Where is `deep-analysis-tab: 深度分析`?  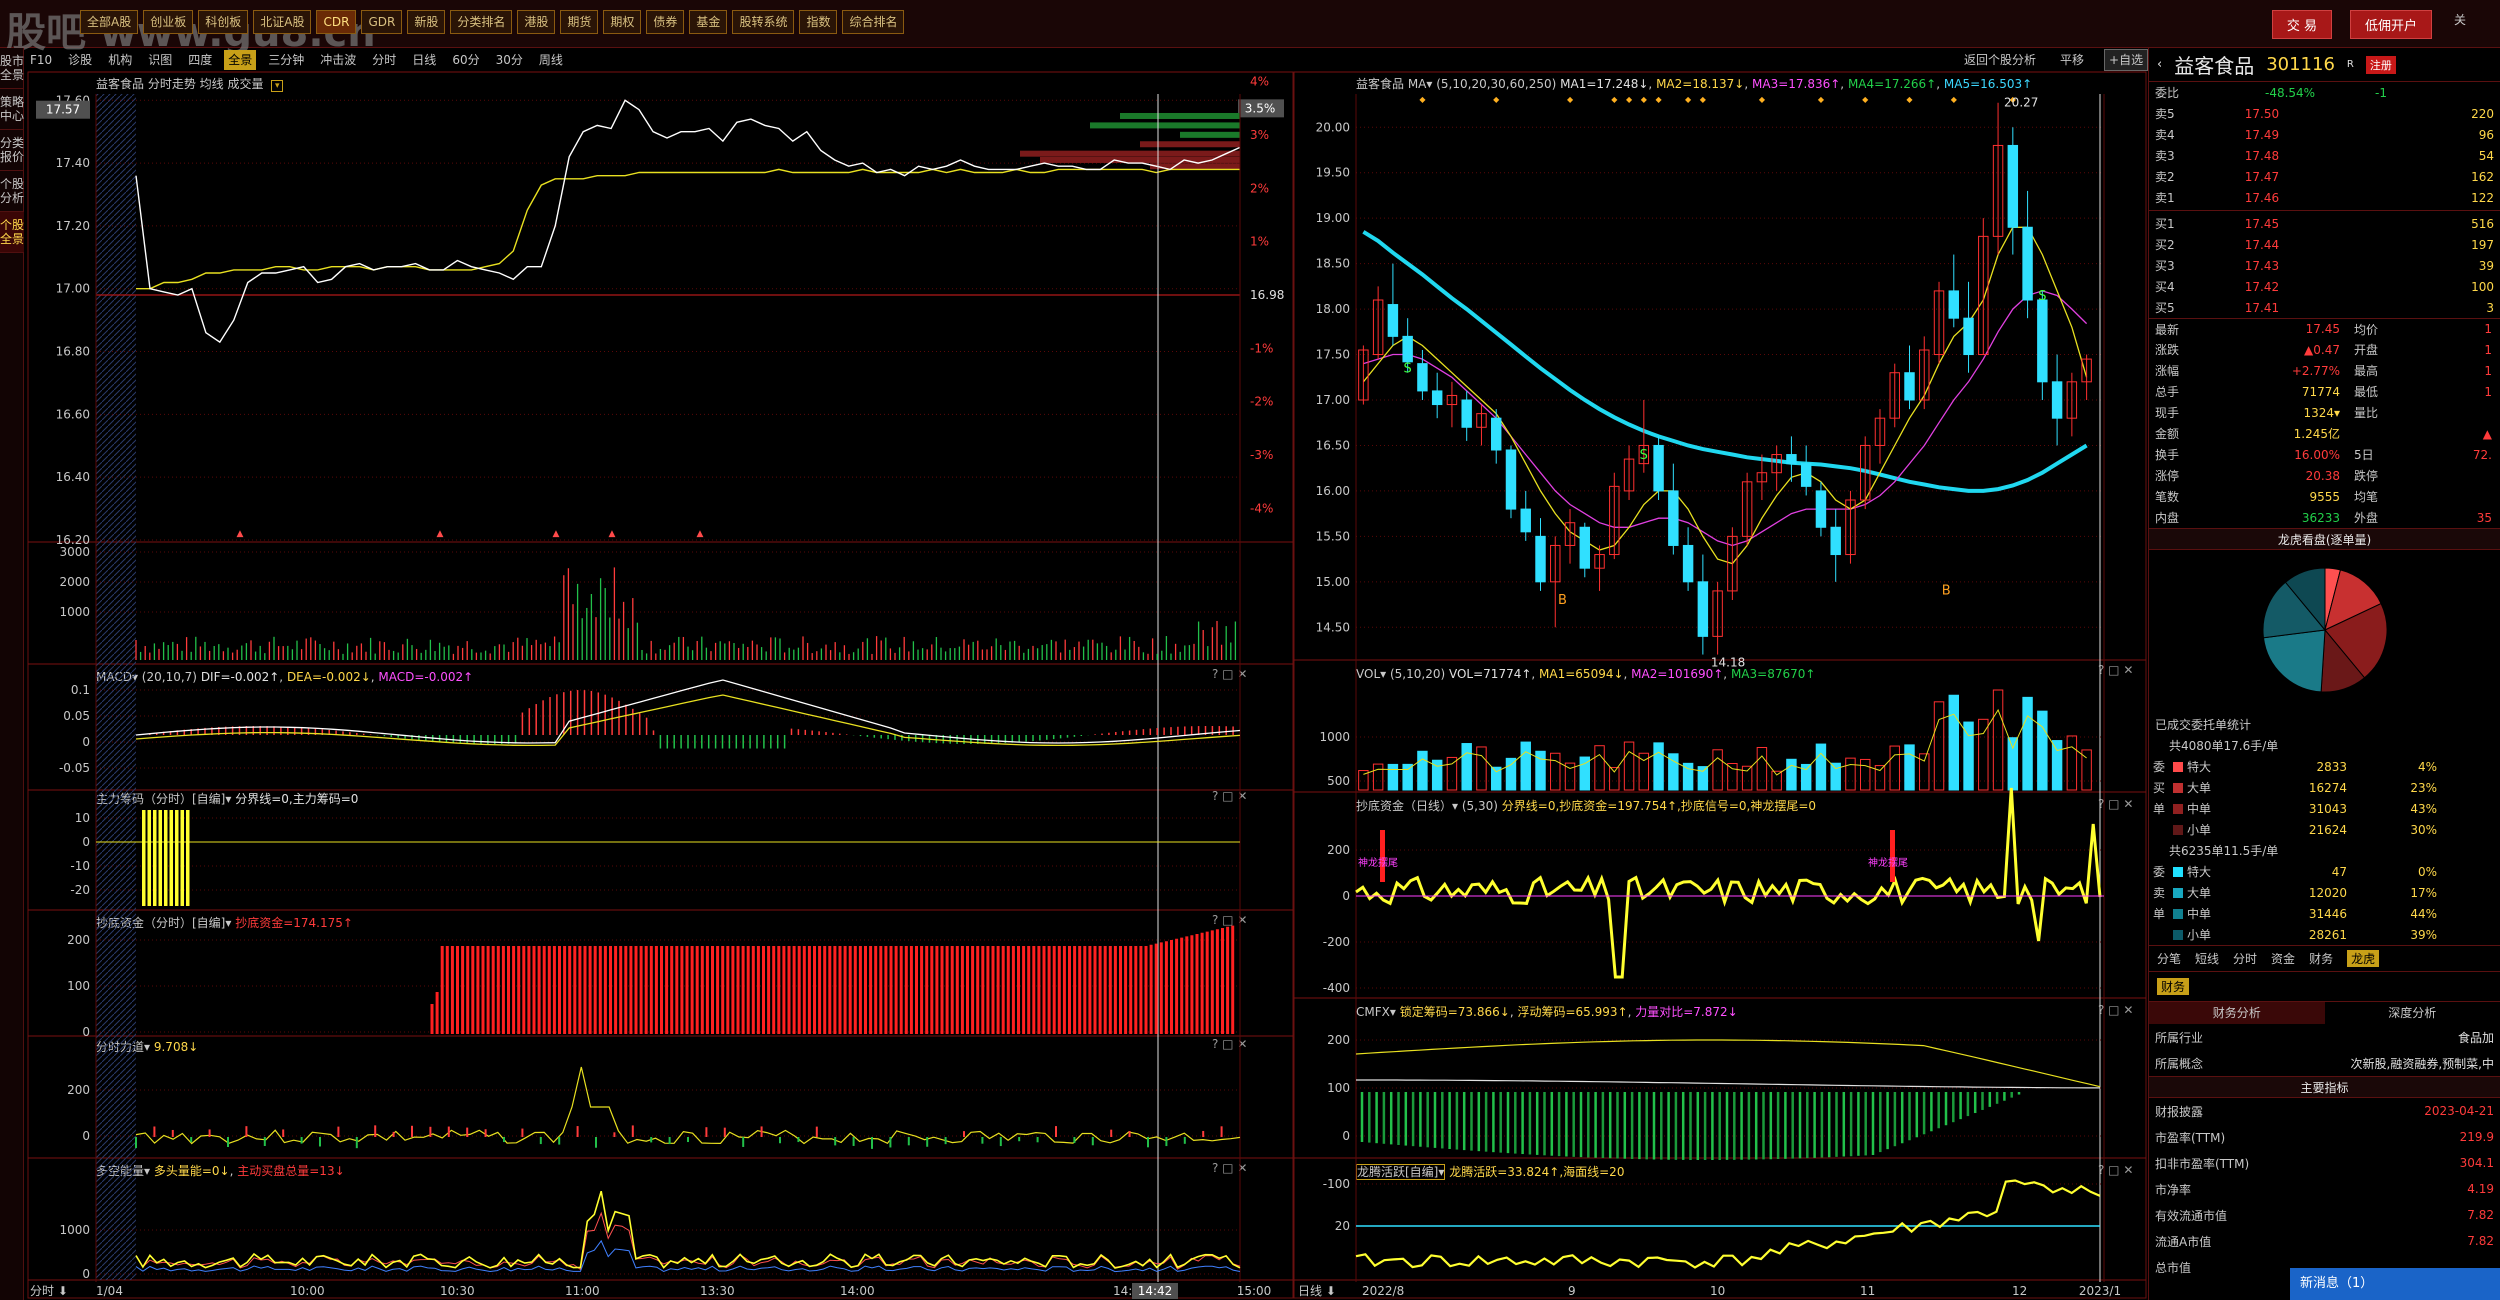
deep-analysis-tab: 深度分析 is located at coordinates (2412, 1013).